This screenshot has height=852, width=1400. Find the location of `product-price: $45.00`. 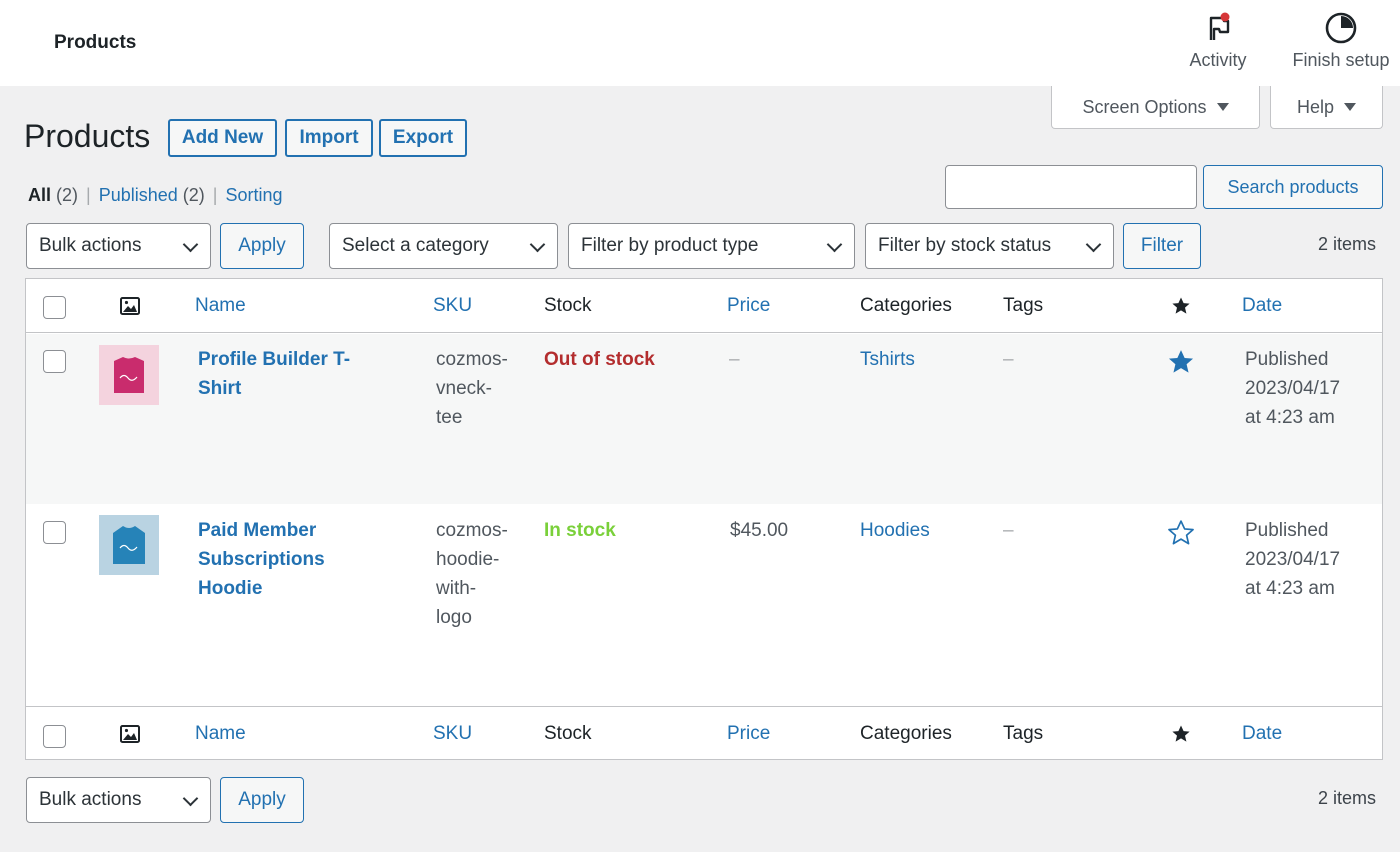

product-price: $45.00 is located at coordinates (759, 530).